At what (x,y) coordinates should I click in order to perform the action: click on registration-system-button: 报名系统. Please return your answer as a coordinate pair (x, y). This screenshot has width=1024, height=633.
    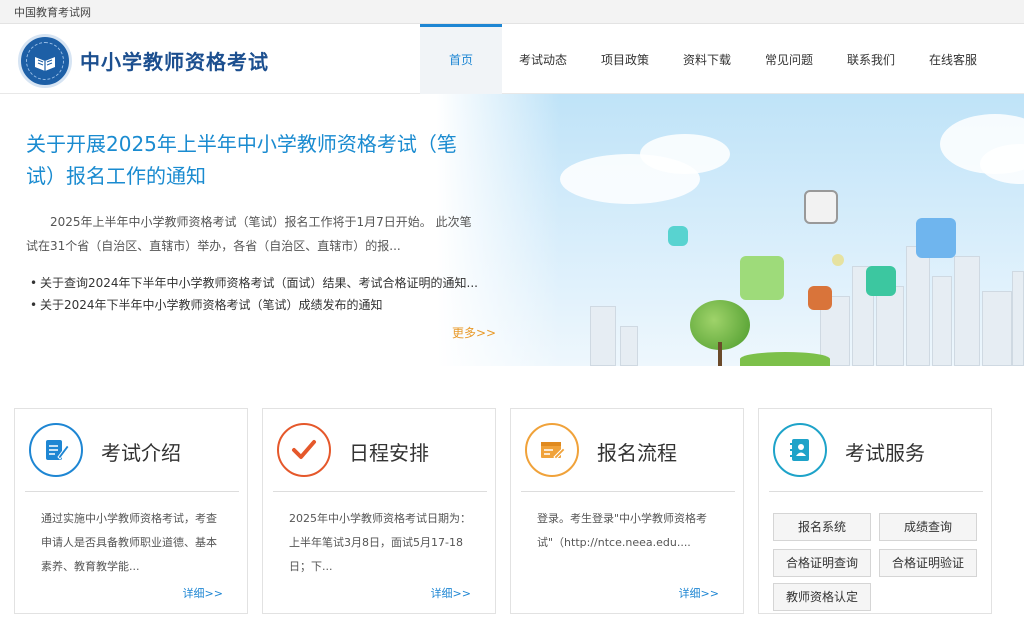
    Looking at the image, I should click on (822, 527).